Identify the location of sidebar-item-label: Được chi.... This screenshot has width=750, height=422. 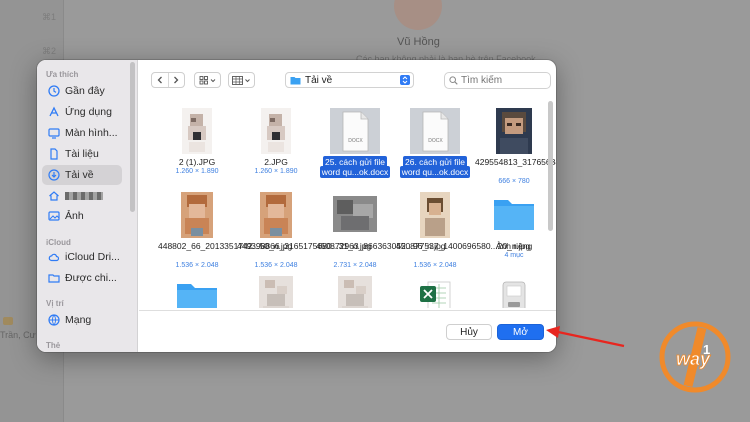
(91, 278).